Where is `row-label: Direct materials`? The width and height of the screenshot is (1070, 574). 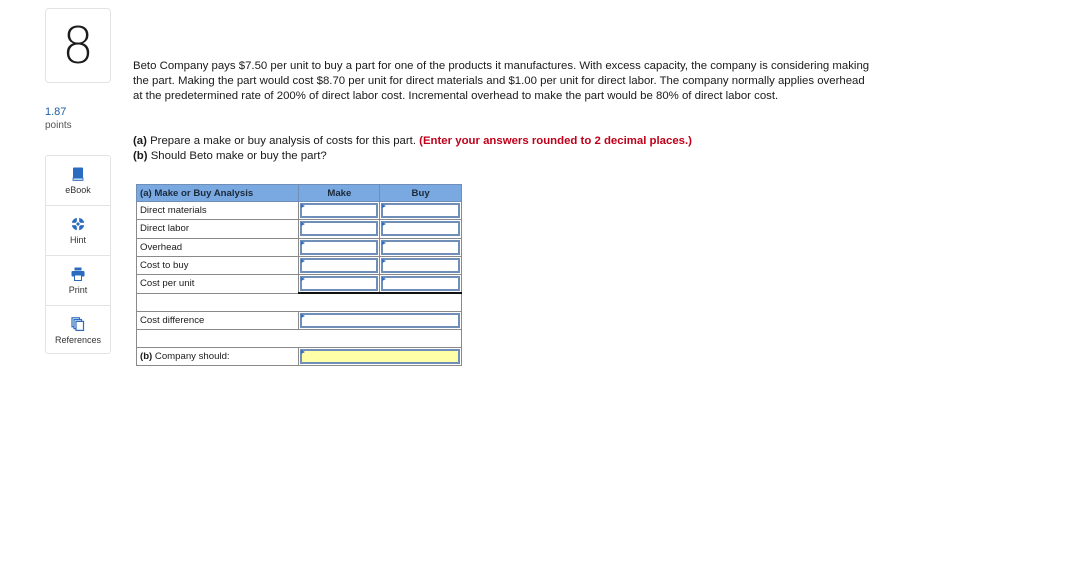 row-label: Direct materials is located at coordinates (217, 210).